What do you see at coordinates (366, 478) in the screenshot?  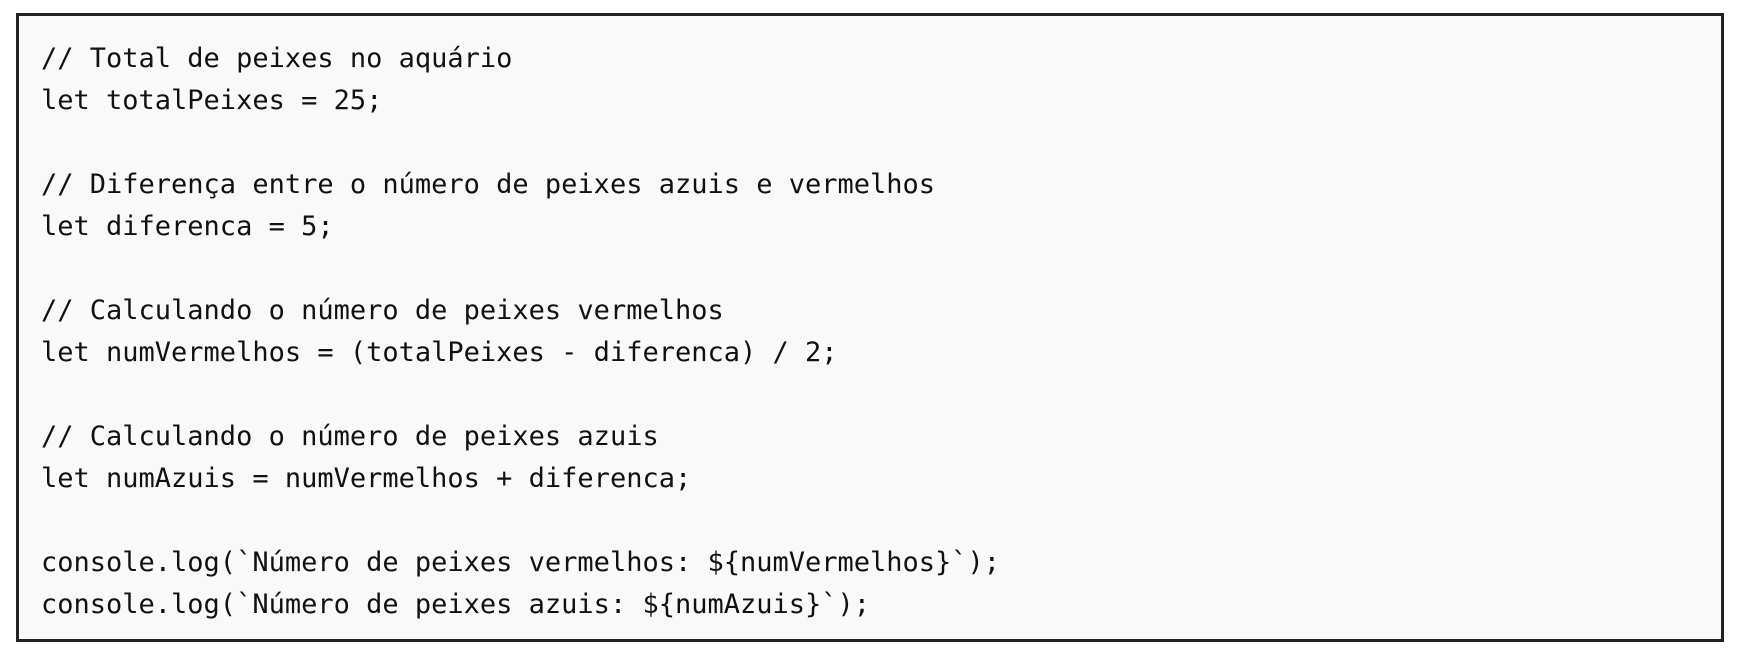 I see `code-line-num-azuis: let numAzuis = numVermelhos + diferenca;` at bounding box center [366, 478].